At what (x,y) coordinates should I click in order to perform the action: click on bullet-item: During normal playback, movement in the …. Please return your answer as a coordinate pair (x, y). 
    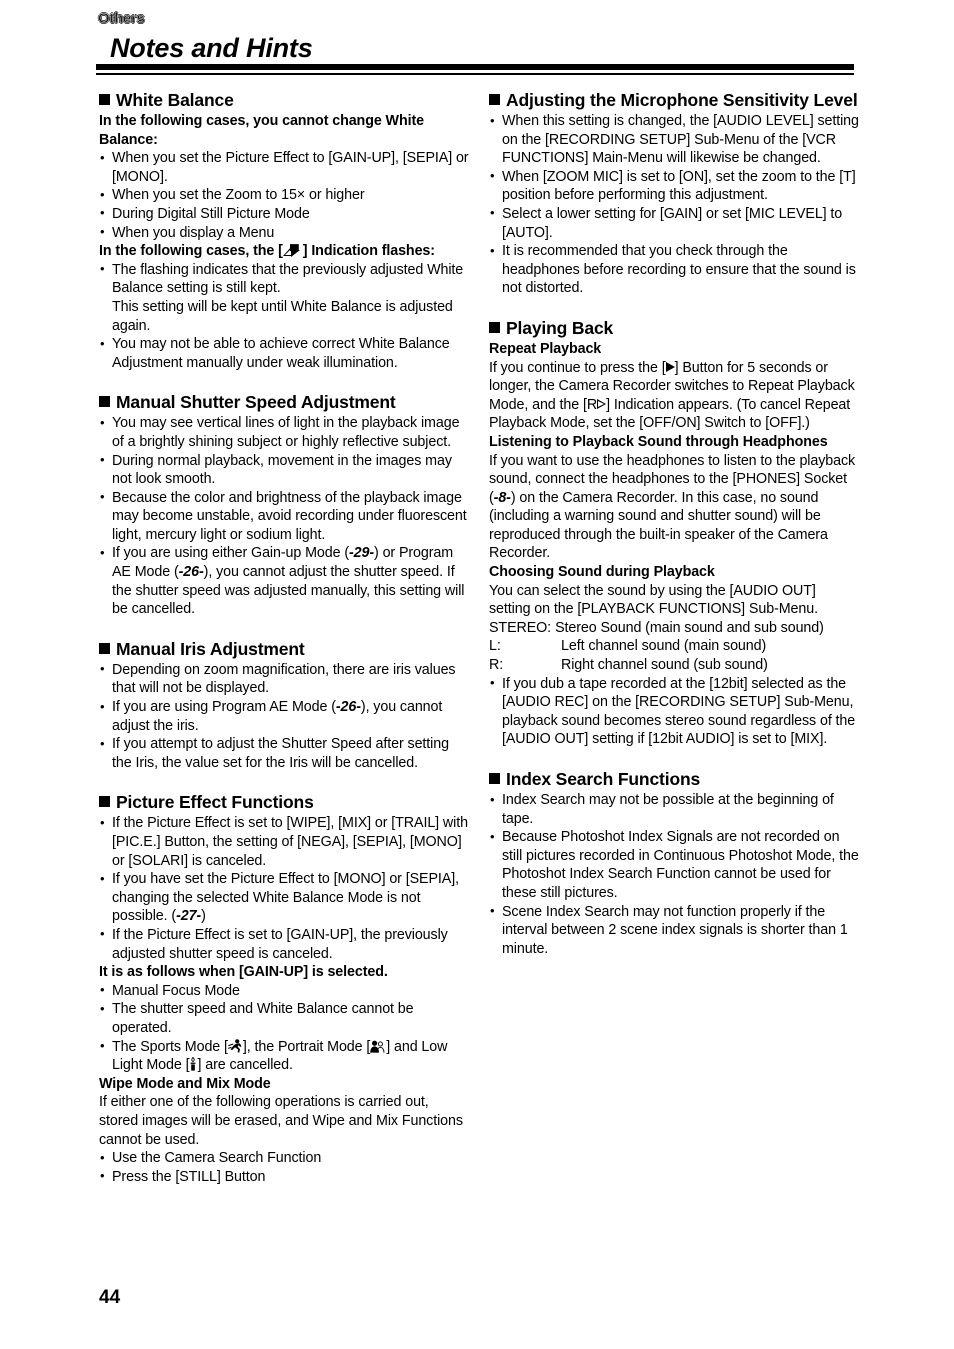
    Looking at the image, I should click on (284, 470).